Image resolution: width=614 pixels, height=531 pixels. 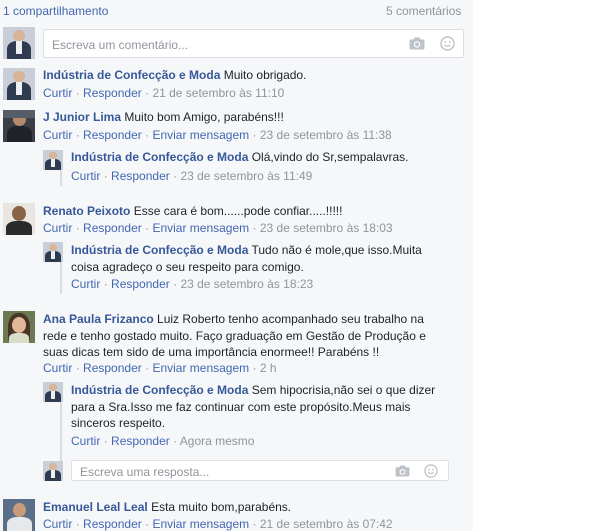 What do you see at coordinates (336, 250) in the screenshot?
I see `reply-body-line: Tudo não é mole,que isso.Muita` at bounding box center [336, 250].